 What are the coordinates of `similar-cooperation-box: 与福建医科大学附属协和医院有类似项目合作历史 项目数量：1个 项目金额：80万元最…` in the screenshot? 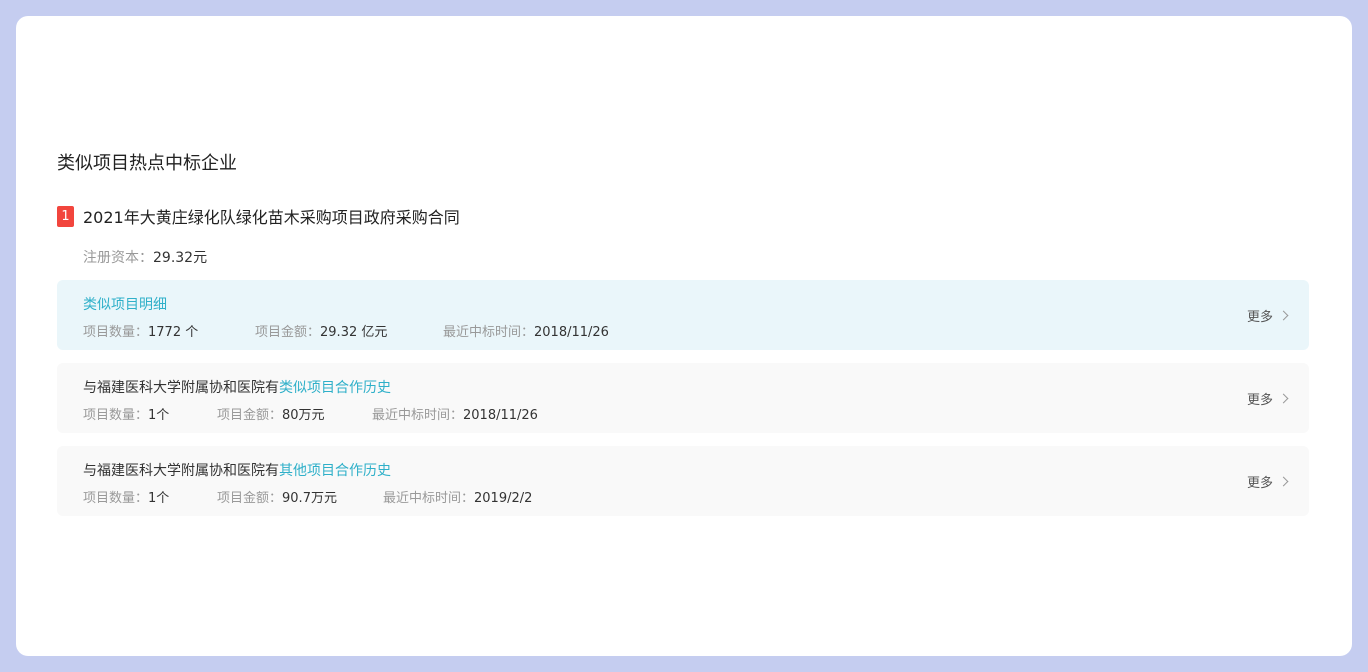 It's located at (683, 398).